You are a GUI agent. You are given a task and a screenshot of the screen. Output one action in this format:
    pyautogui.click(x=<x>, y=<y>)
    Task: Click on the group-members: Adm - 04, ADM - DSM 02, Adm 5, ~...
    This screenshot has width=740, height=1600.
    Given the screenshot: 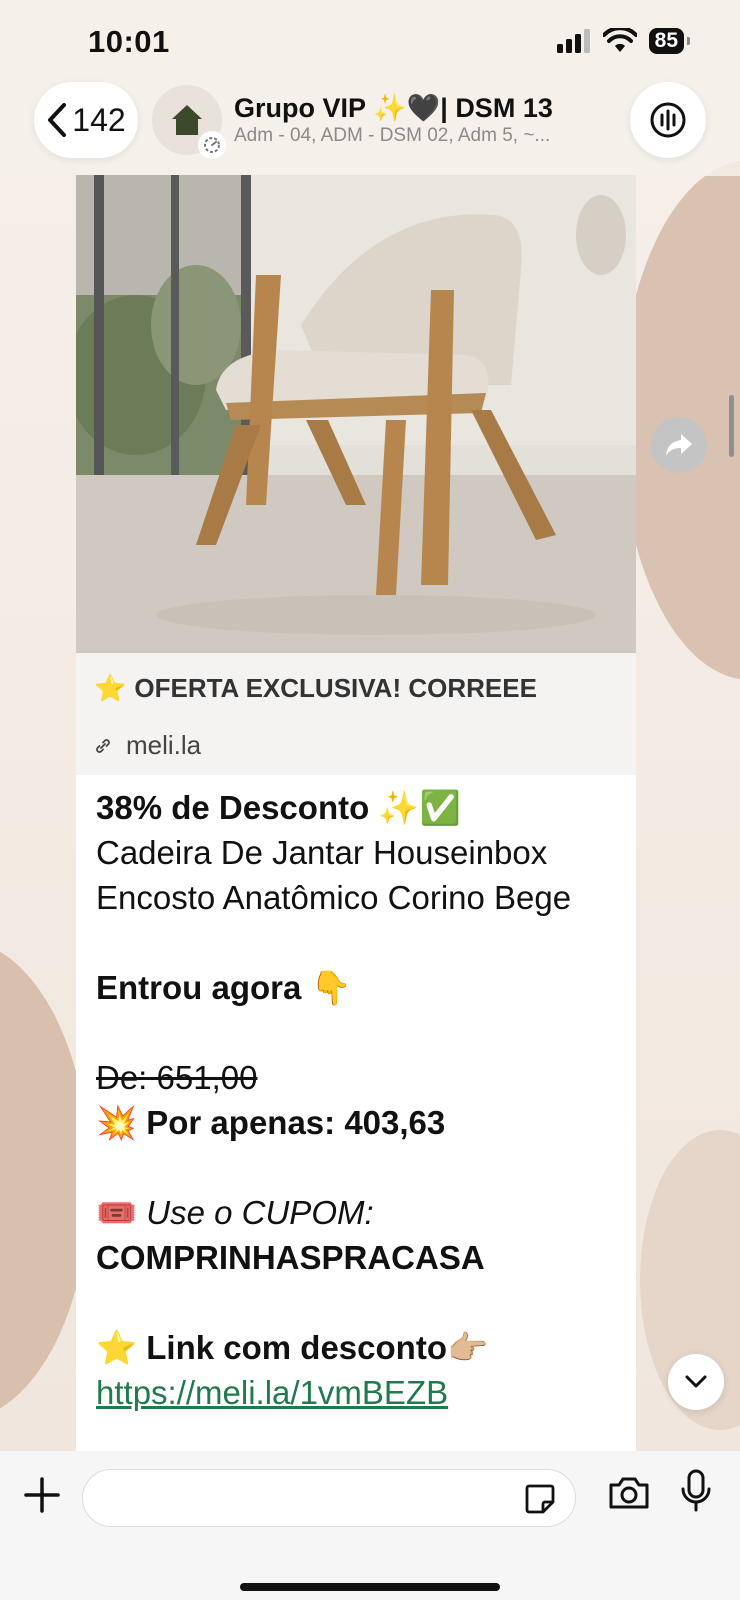 What is the action you would take?
    pyautogui.click(x=392, y=135)
    